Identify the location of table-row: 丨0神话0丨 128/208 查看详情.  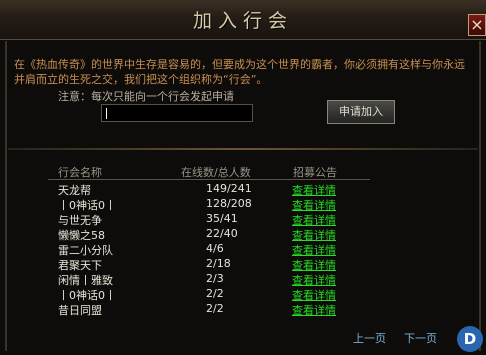
(243, 205).